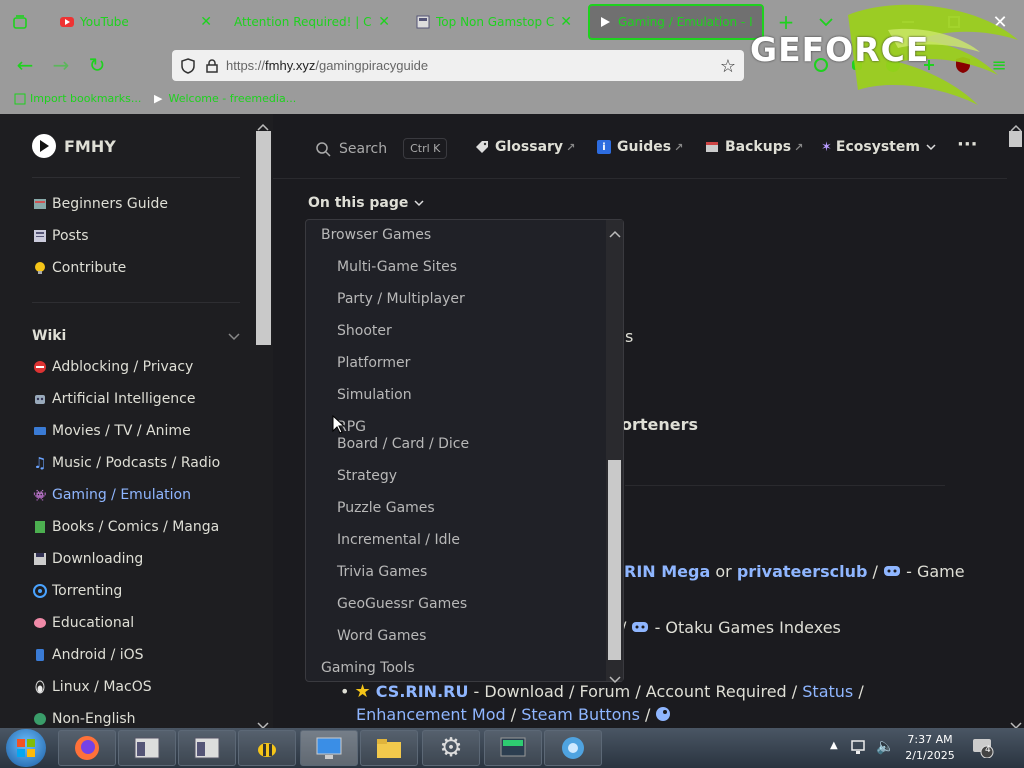 This screenshot has width=1024, height=768. I want to click on wiki-section-header: Wiki, so click(136, 335).